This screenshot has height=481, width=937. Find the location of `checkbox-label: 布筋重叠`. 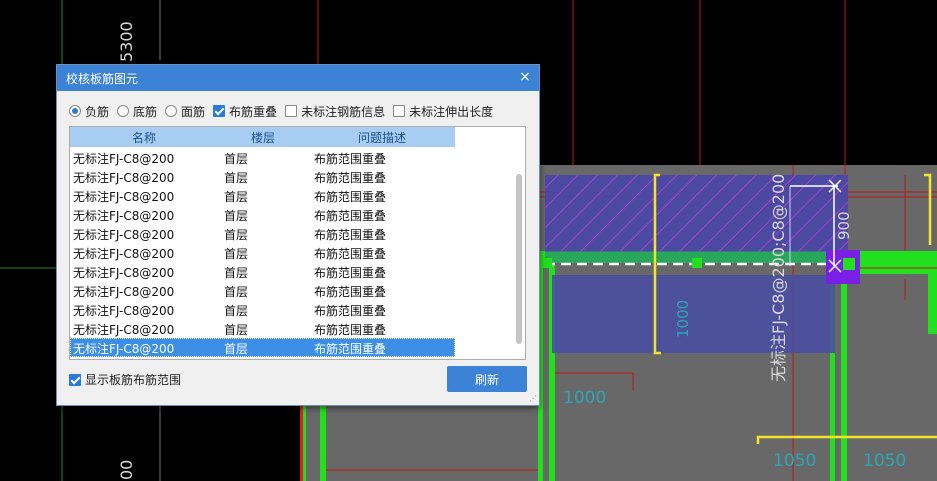

checkbox-label: 布筋重叠 is located at coordinates (253, 111).